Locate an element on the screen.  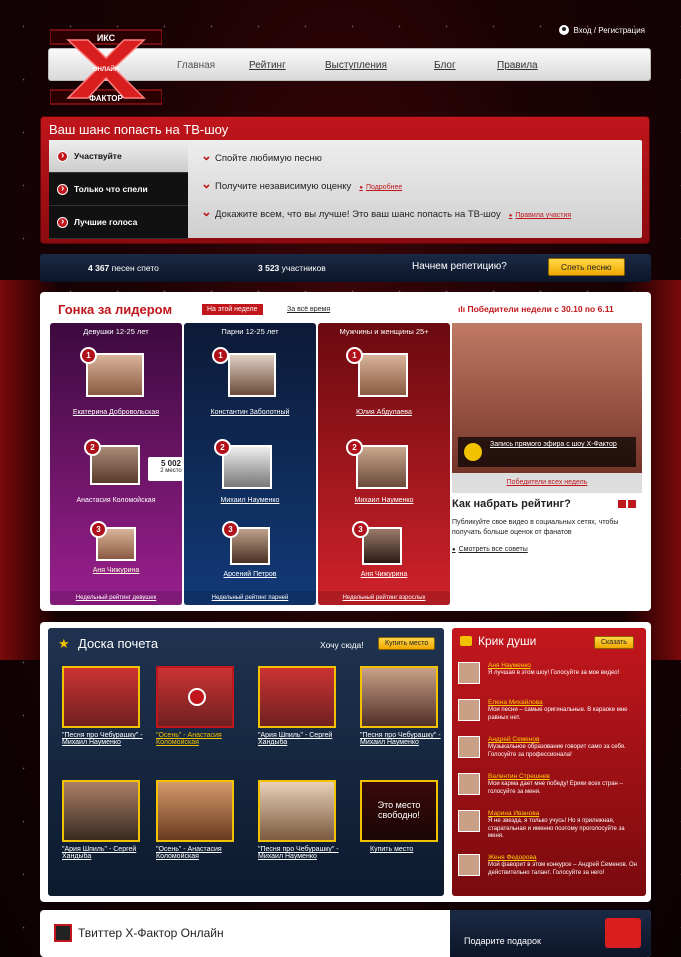
promo-step-2: Получите независимую оценкуПодробнее is located at coordinates (386, 184).